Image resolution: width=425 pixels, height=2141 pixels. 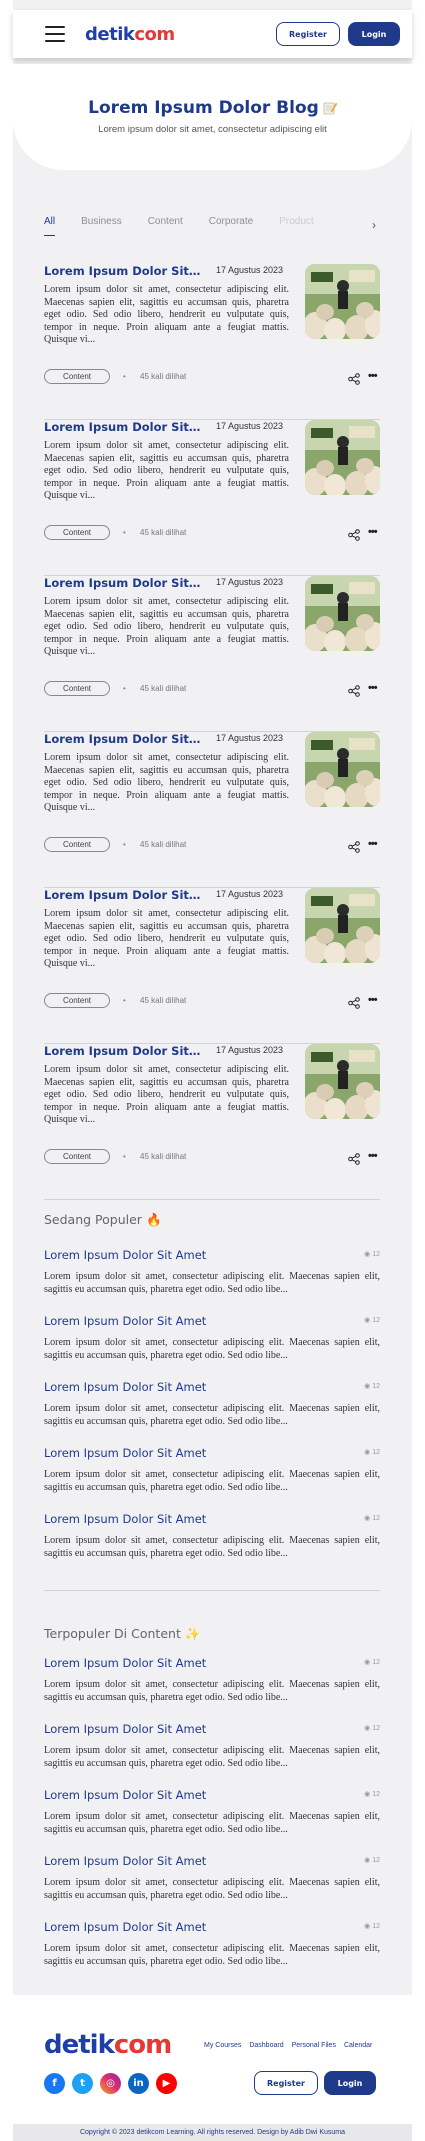 I want to click on tab-all: All, so click(x=50, y=226).